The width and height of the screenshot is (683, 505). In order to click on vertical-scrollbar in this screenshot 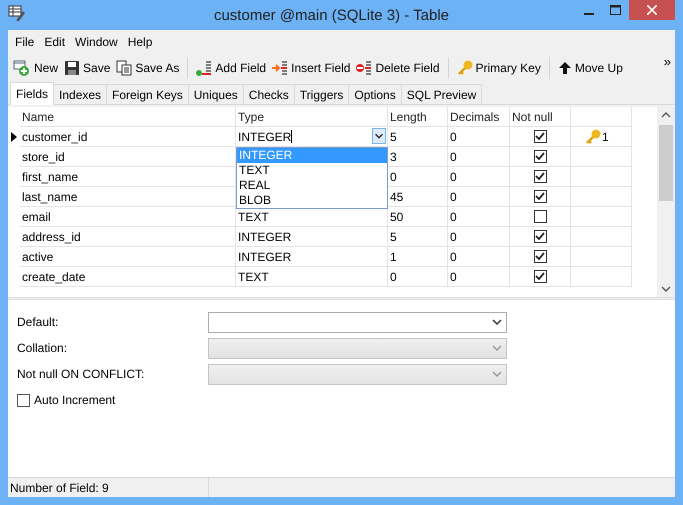, I will do `click(666, 202)`.